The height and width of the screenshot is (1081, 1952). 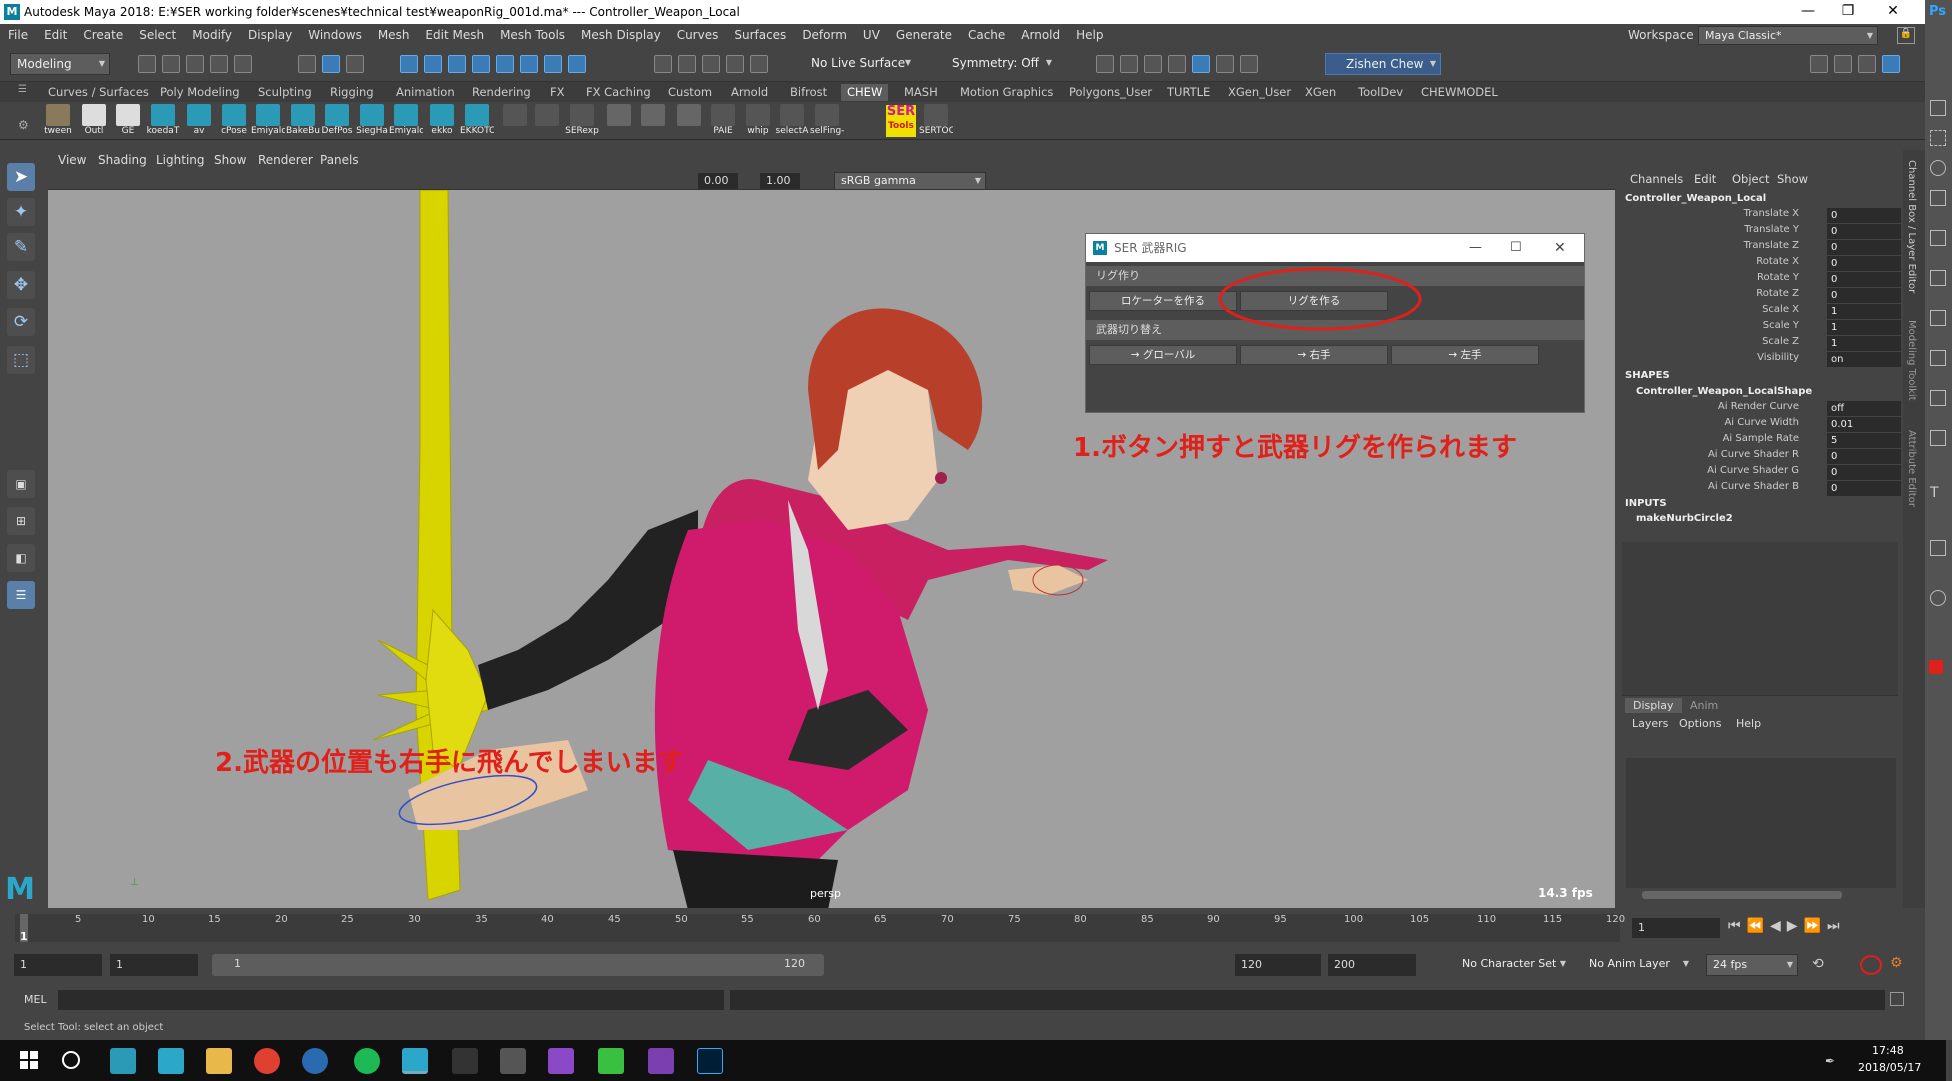 I want to click on shelf-tab-mash: MASH, so click(x=921, y=92).